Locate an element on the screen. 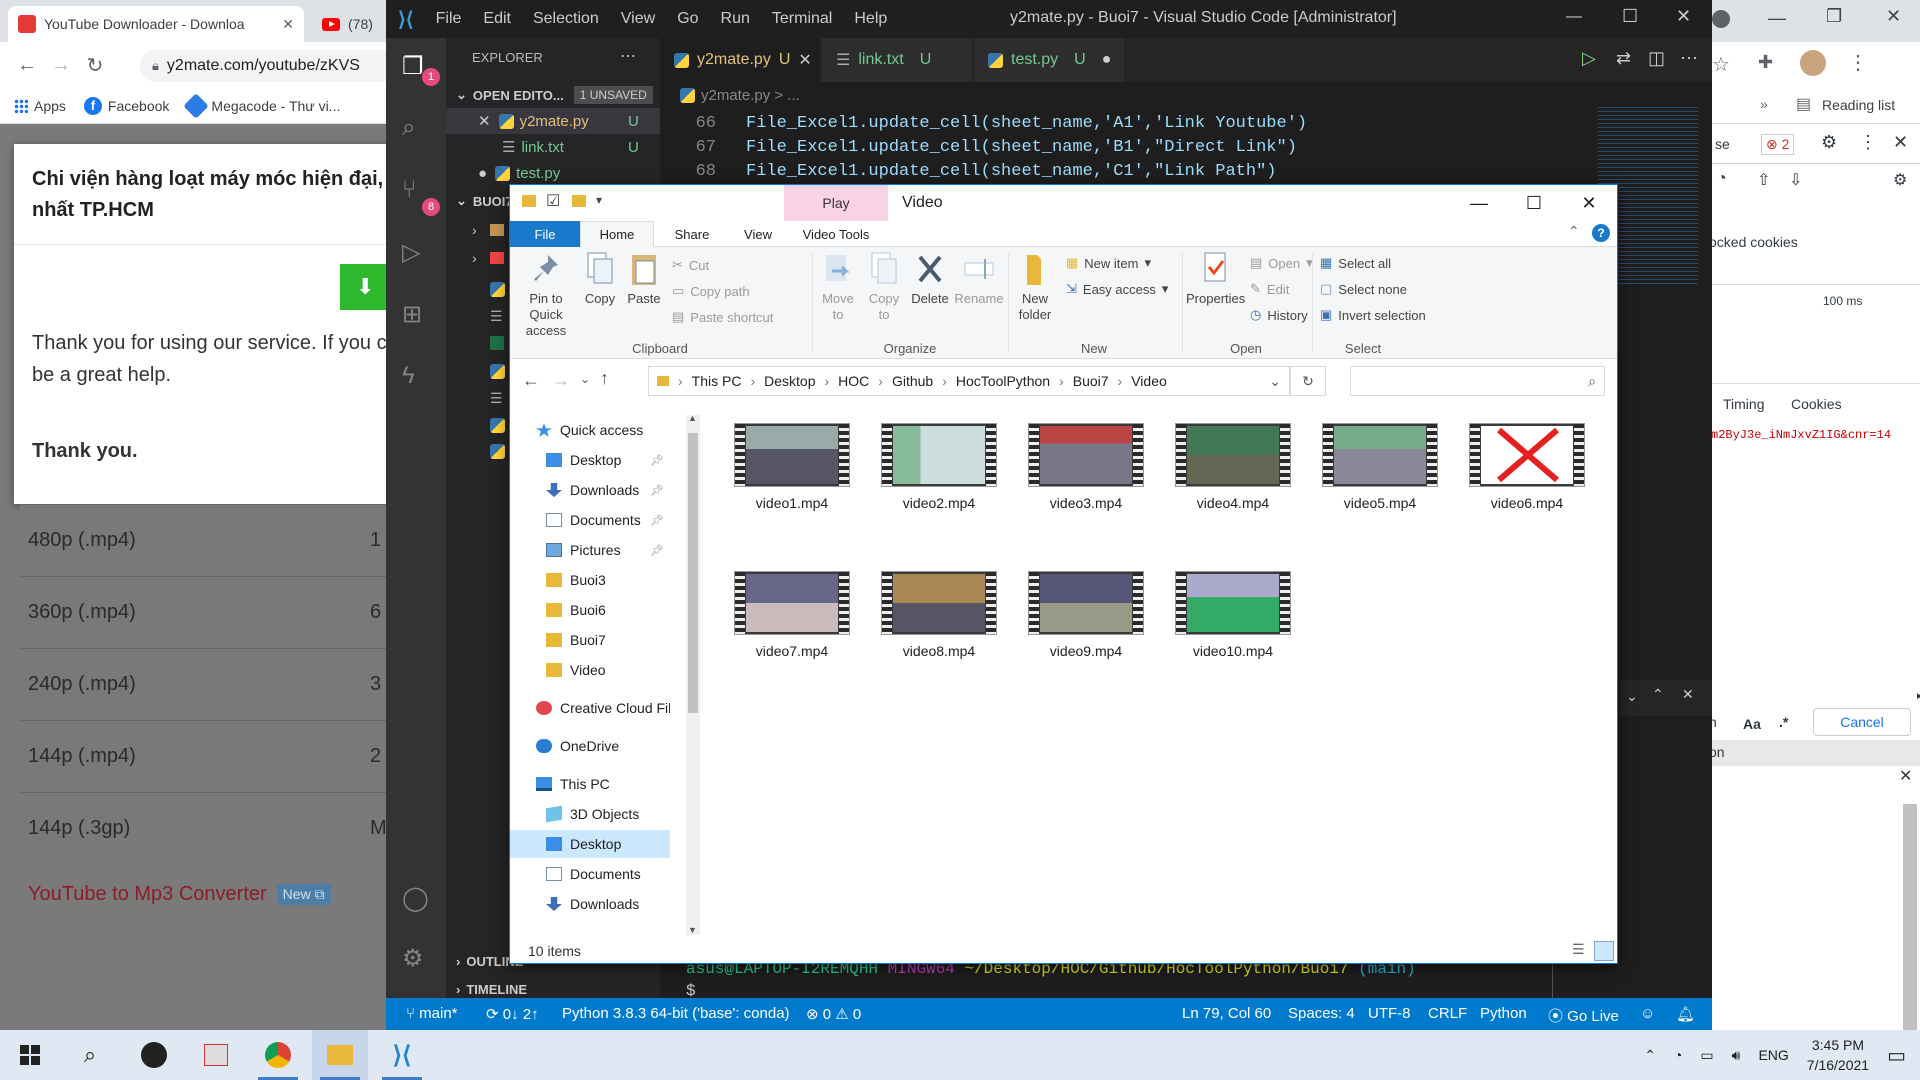  file-item: video5.mp4 is located at coordinates (1380, 479).